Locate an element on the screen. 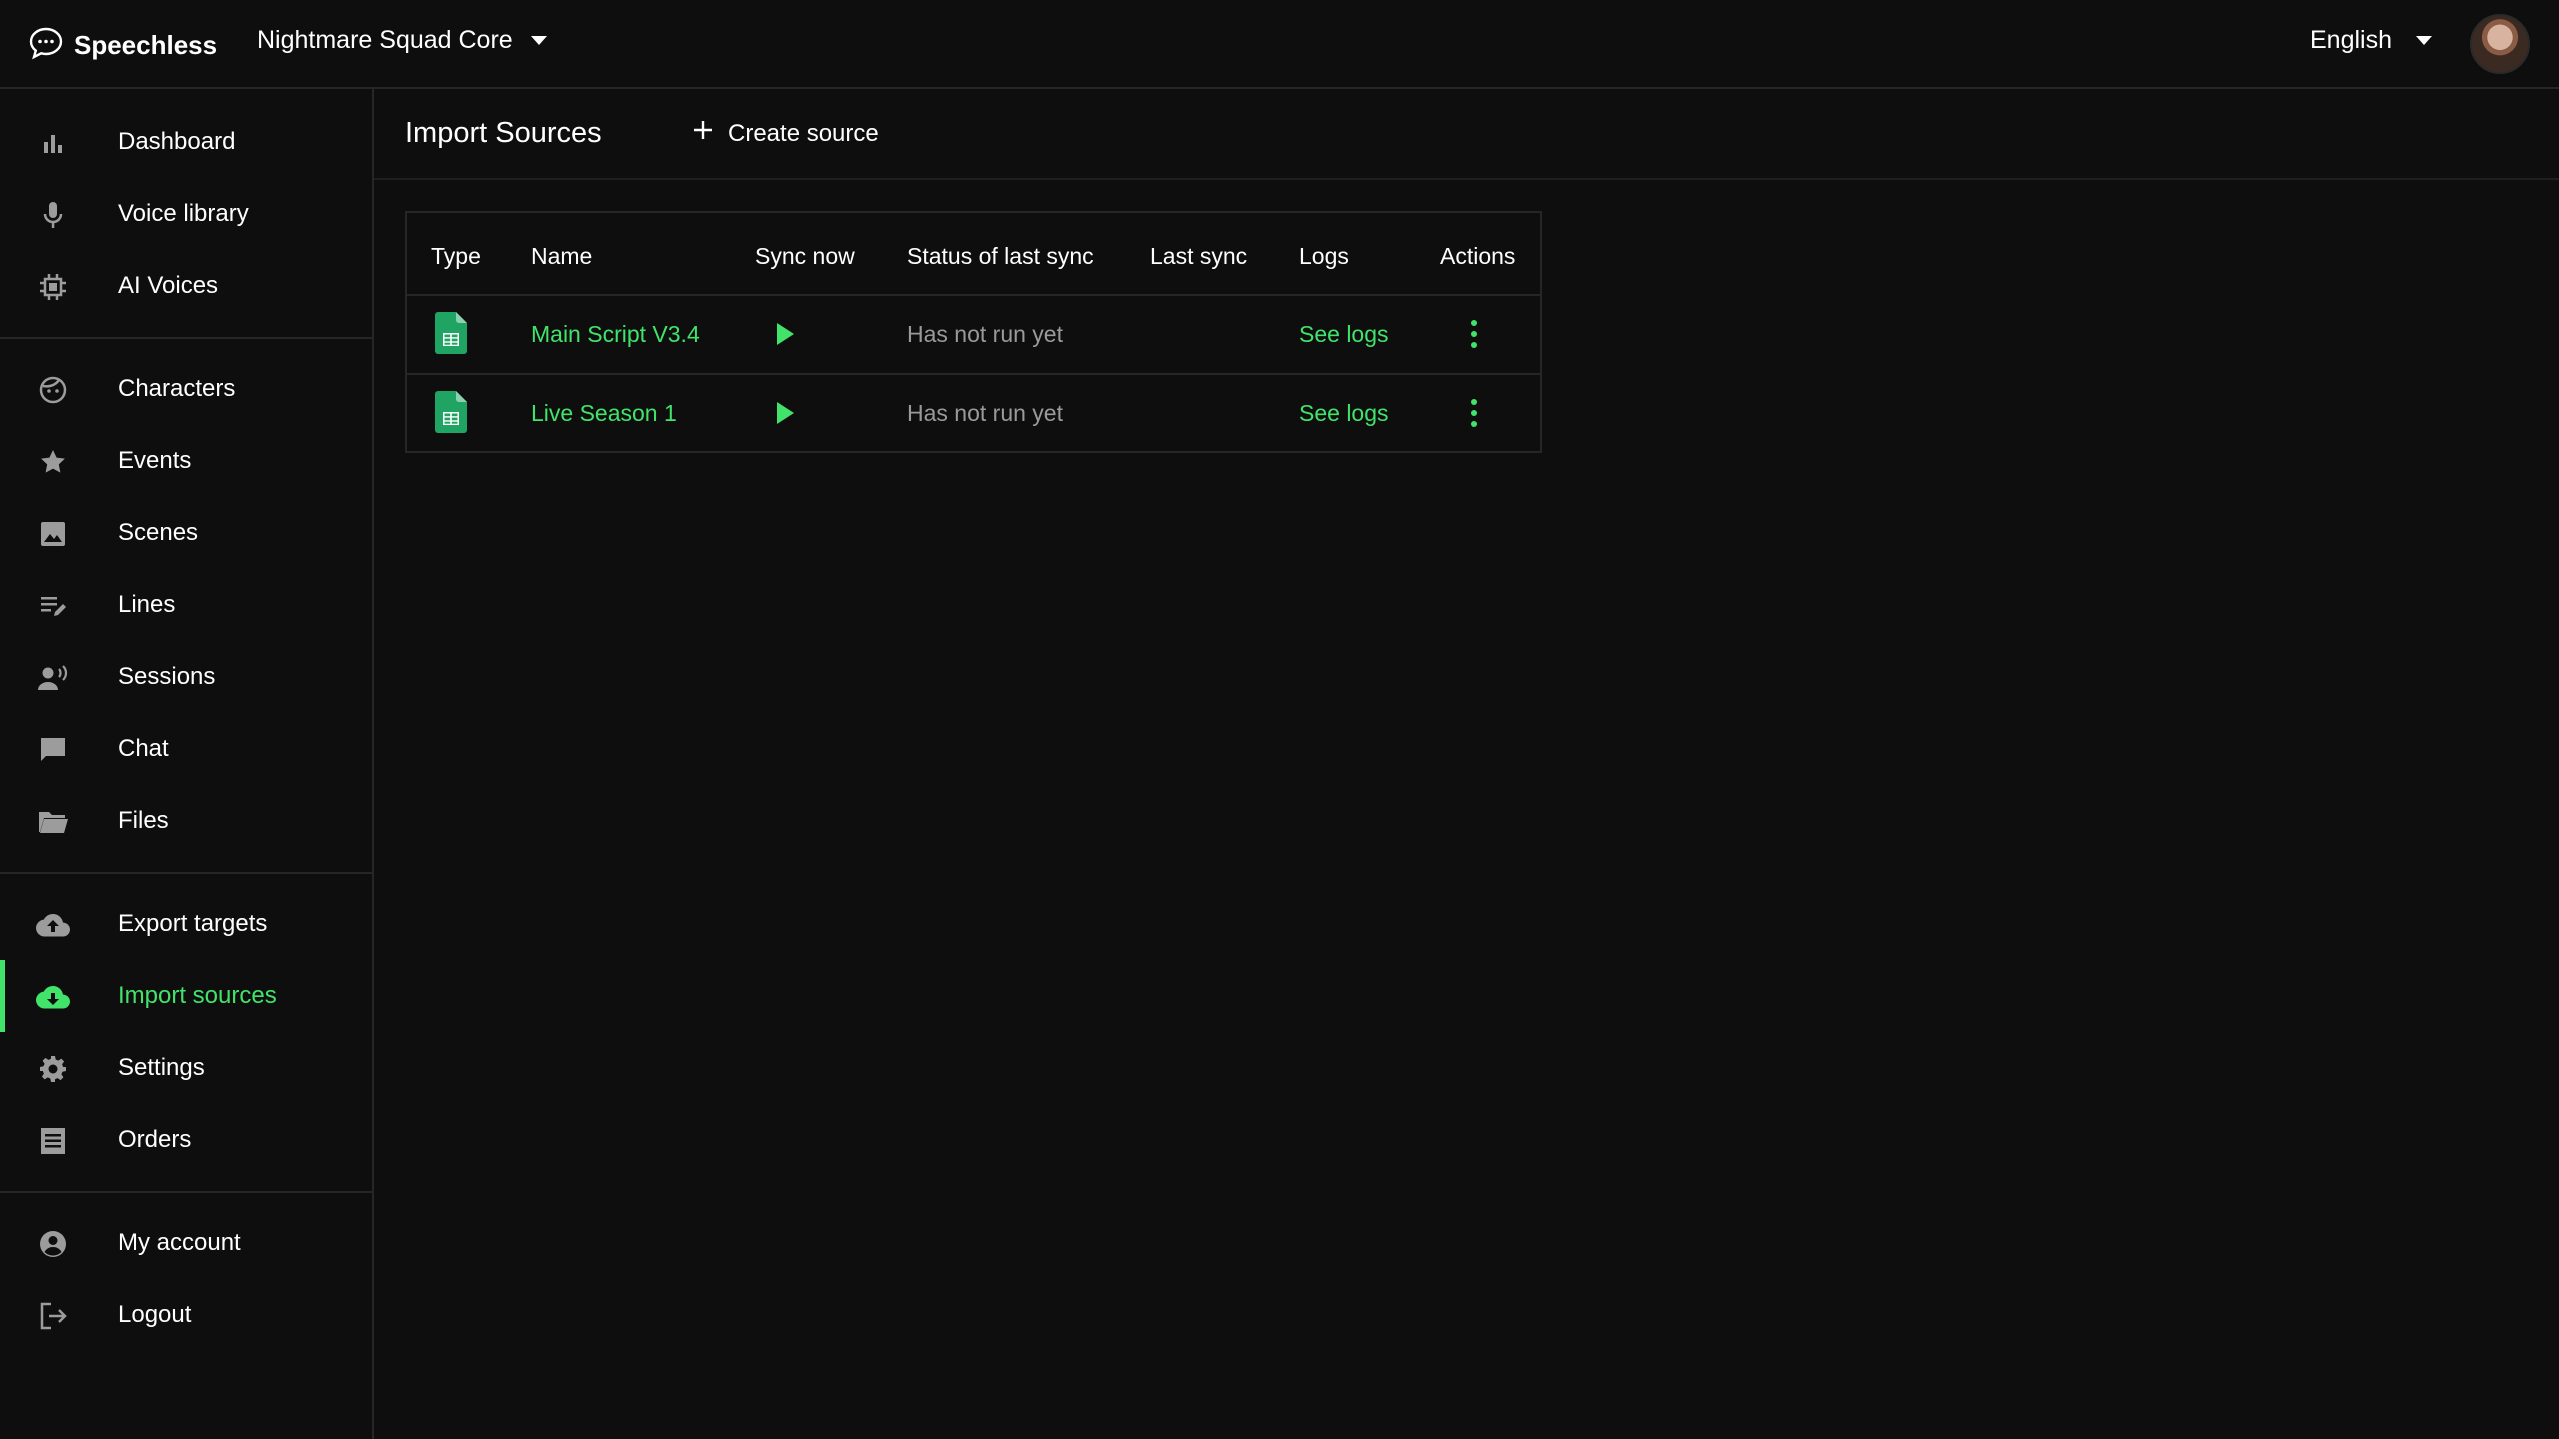 The width and height of the screenshot is (2559, 1439). cloud-download-icon is located at coordinates (53, 997).